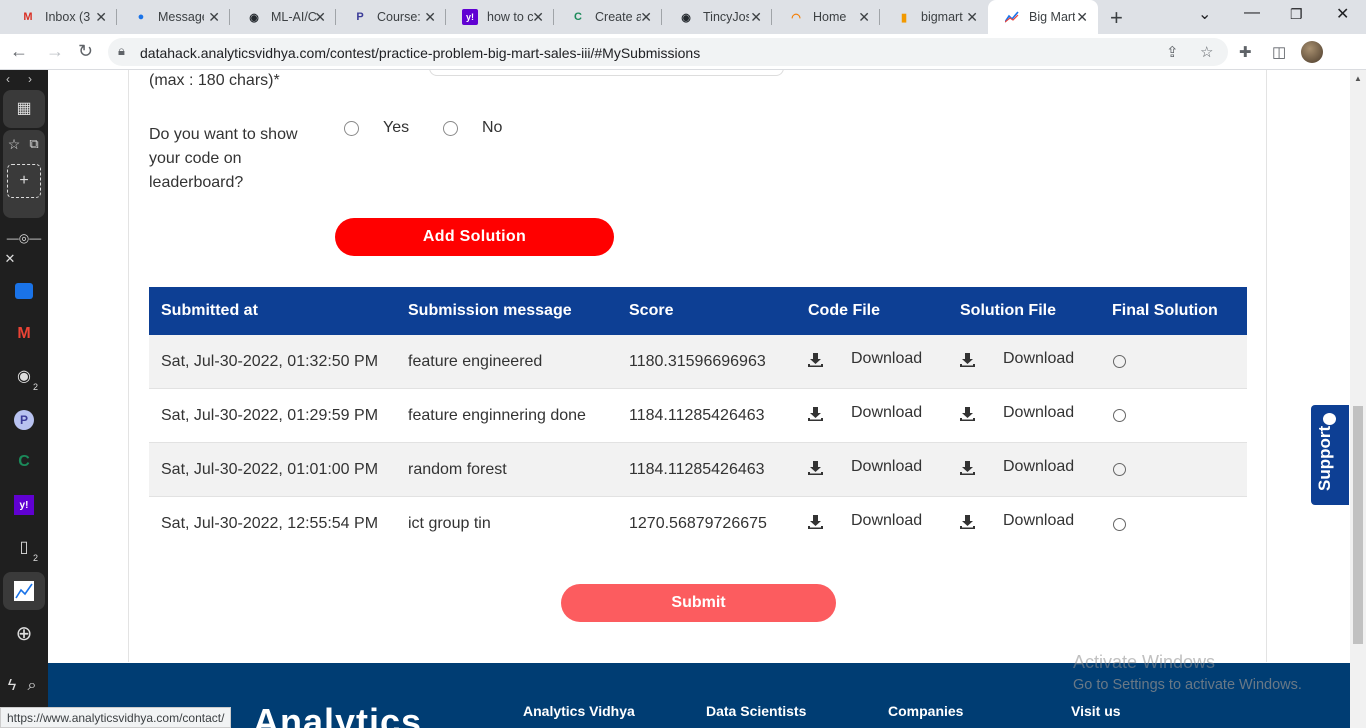 The width and height of the screenshot is (1366, 728). I want to click on star-icon: ☆, so click(1206, 52).